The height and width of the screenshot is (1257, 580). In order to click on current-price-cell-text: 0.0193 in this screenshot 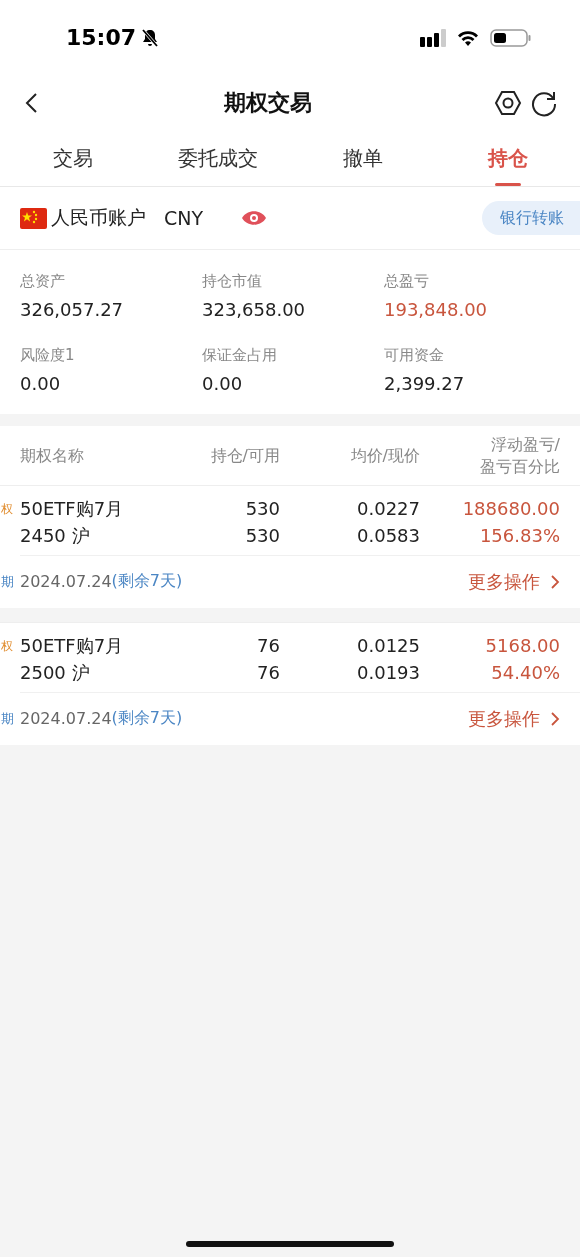, I will do `click(388, 672)`.